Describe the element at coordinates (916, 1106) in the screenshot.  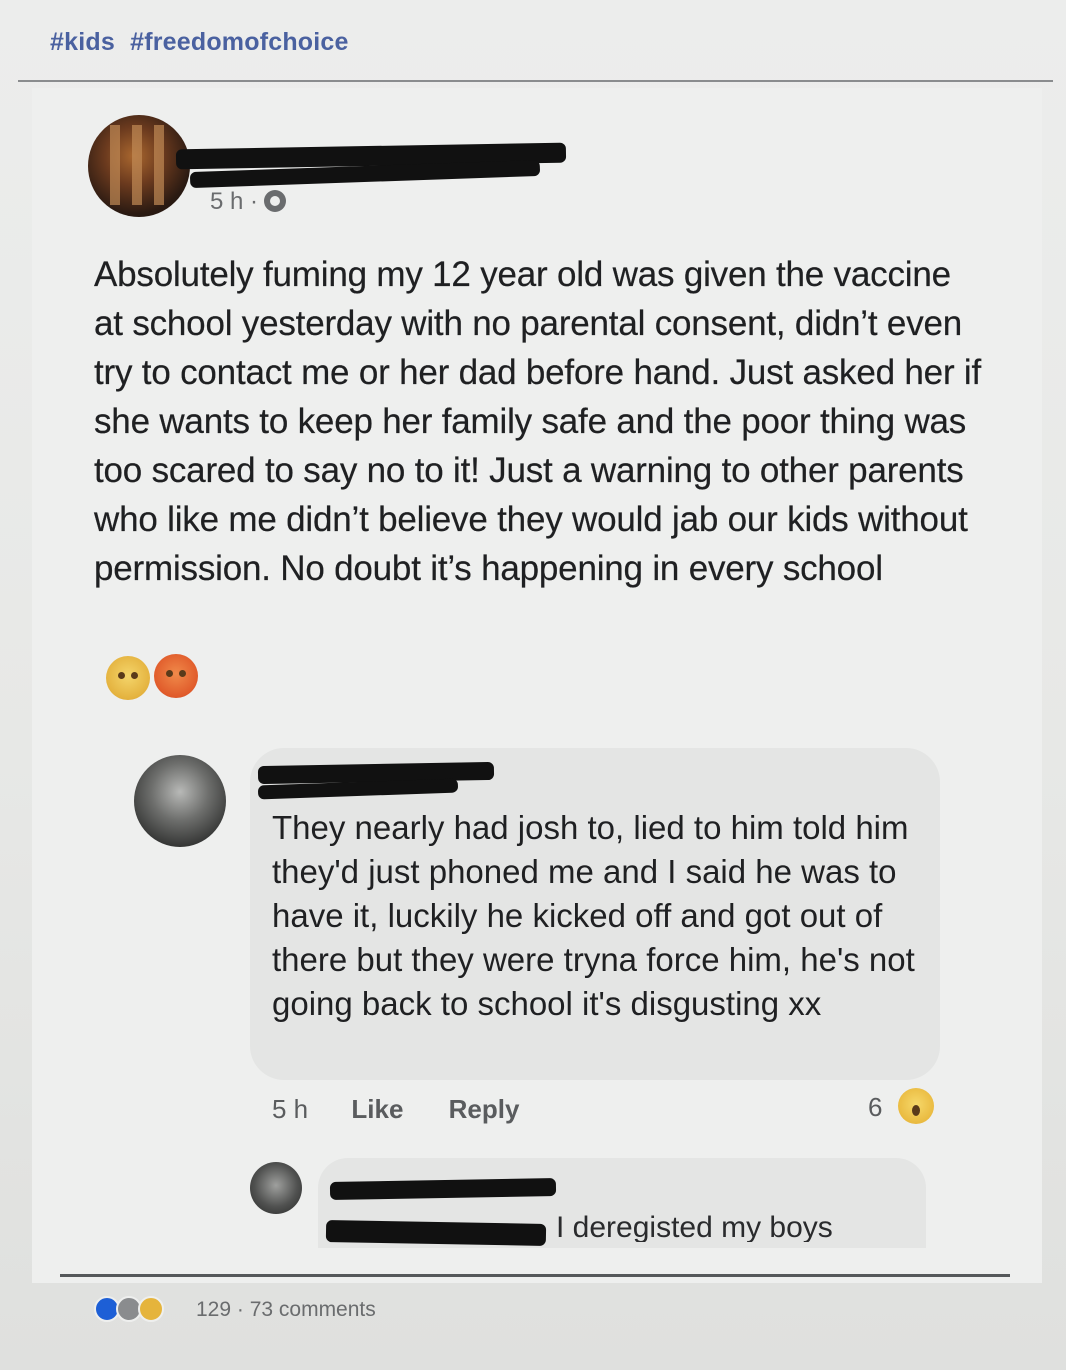
I see `wow-icon` at that location.